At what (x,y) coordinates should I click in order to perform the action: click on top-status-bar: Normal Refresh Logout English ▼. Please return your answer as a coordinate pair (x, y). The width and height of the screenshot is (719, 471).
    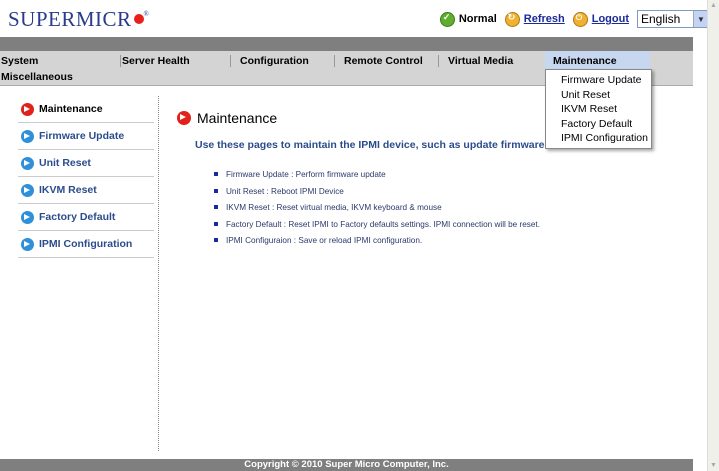
    Looking at the image, I should click on (574, 19).